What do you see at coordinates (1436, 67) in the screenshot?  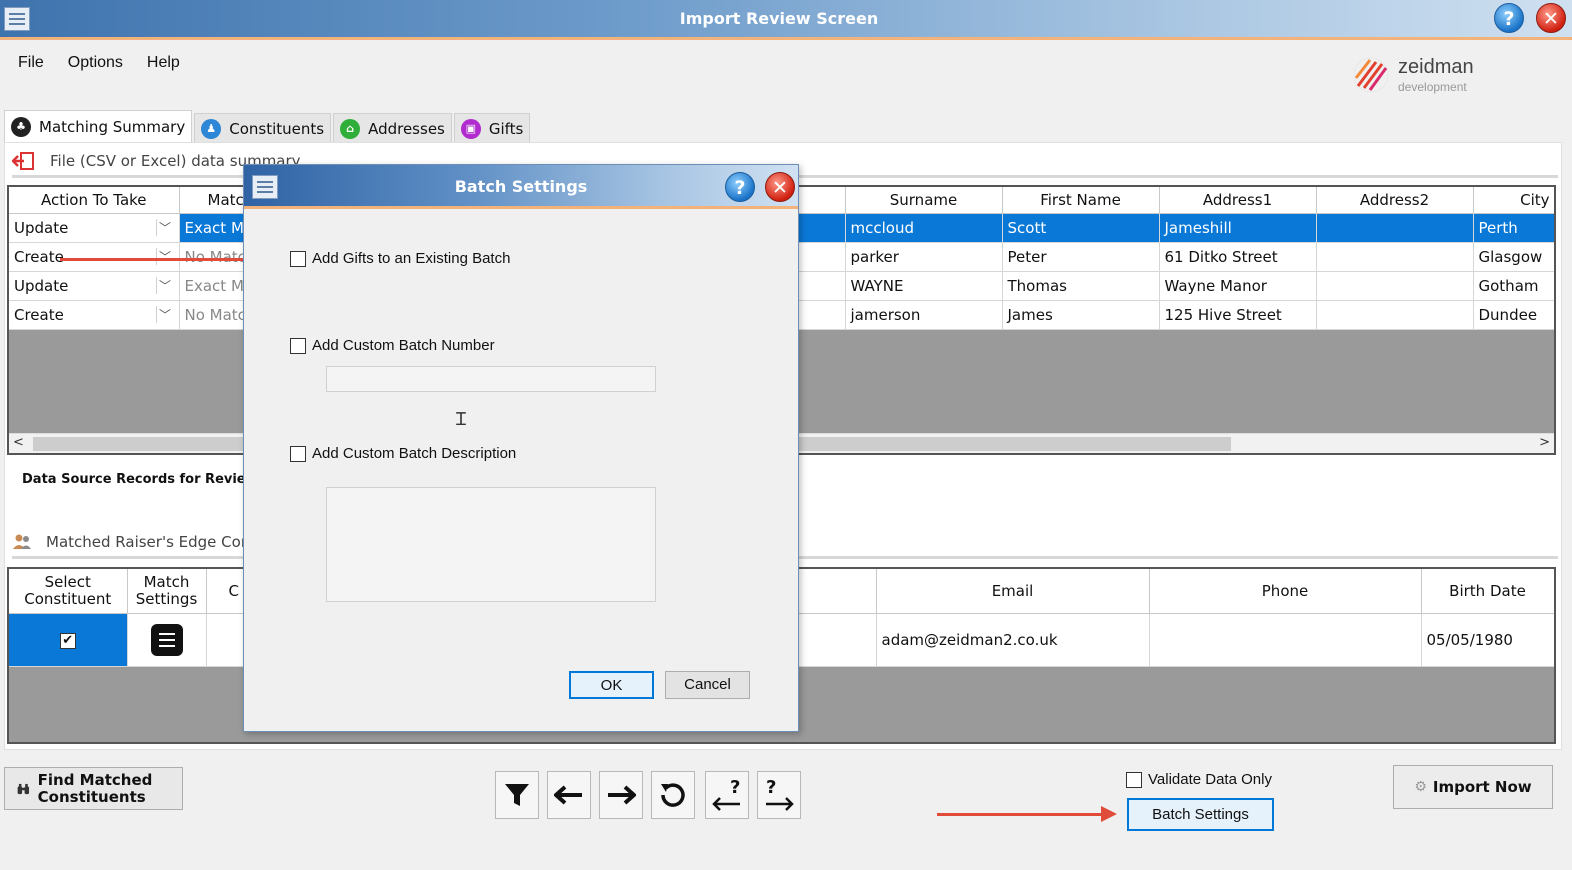 I see `logo-name: zeidman` at bounding box center [1436, 67].